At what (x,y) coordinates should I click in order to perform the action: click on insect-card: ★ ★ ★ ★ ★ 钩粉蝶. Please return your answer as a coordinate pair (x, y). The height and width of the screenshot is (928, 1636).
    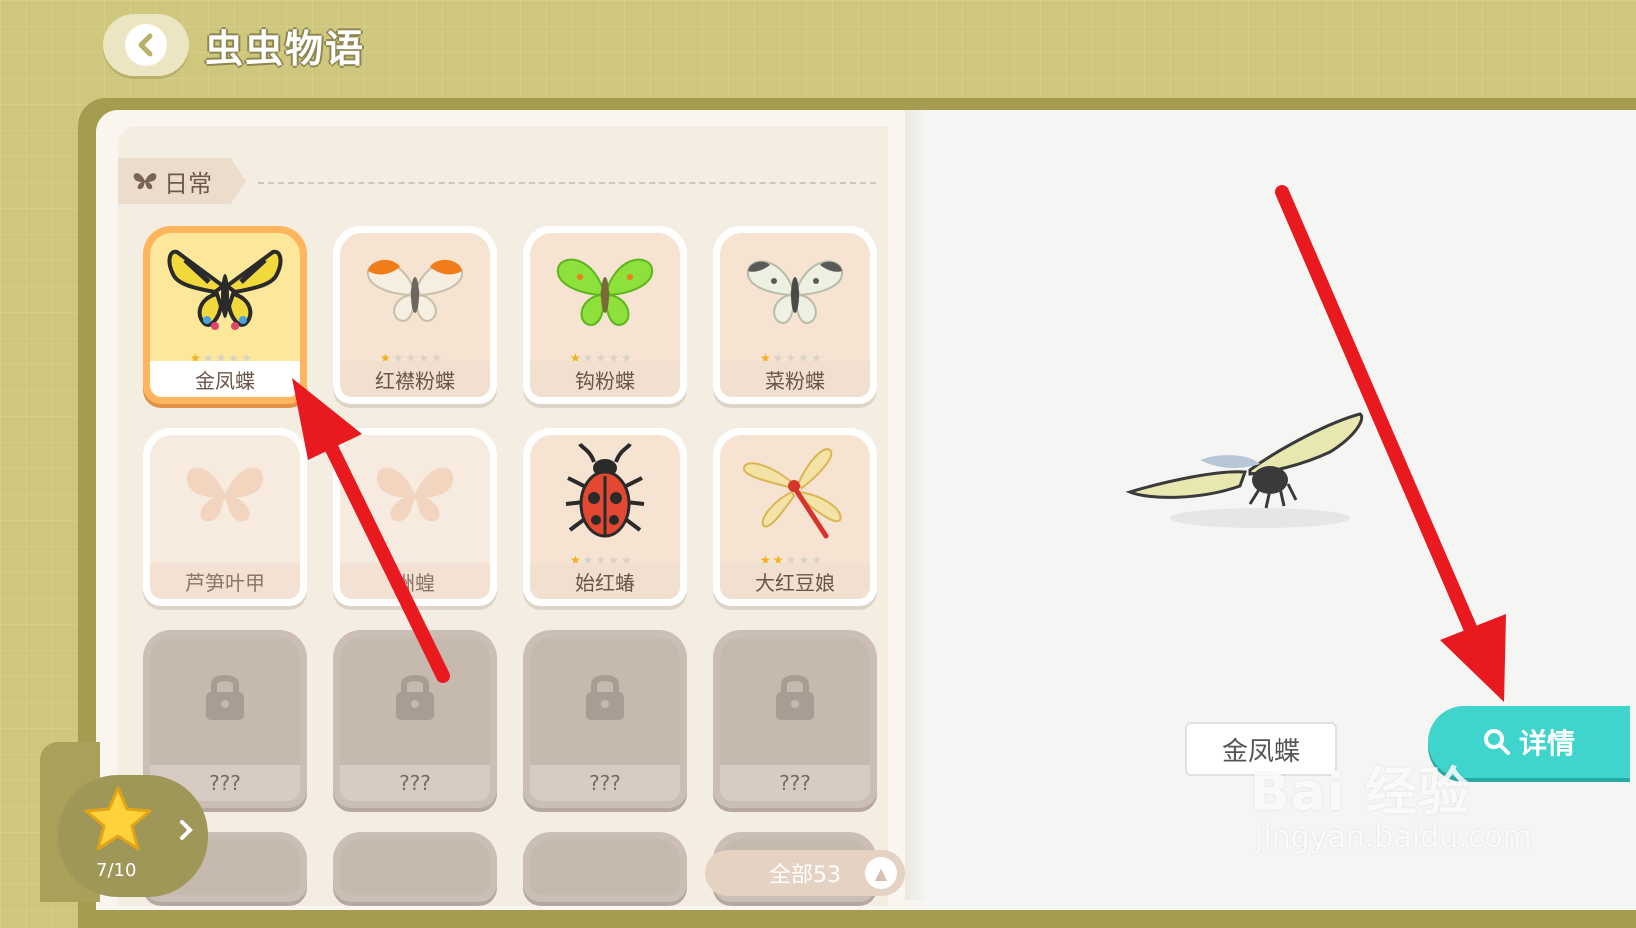
    Looking at the image, I should click on (605, 315).